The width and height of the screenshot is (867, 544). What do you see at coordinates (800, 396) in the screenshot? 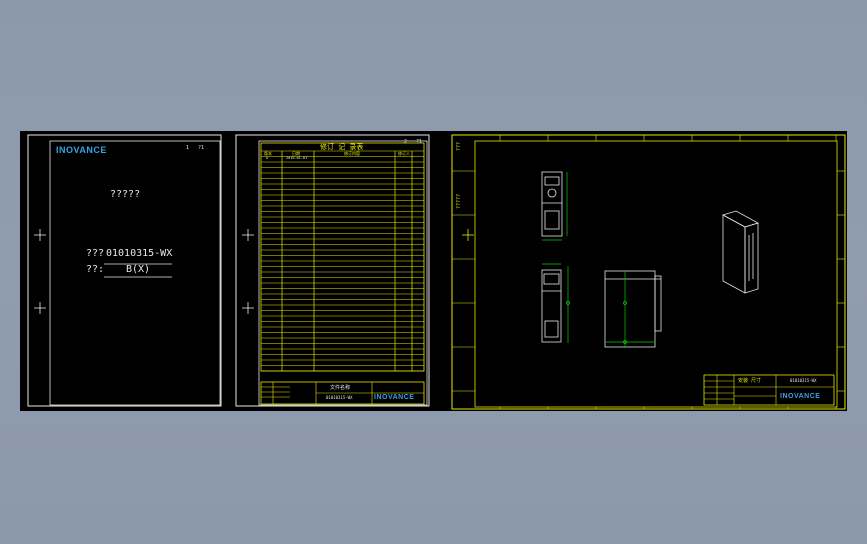
I see `drawing-logo: INOVANCE` at bounding box center [800, 396].